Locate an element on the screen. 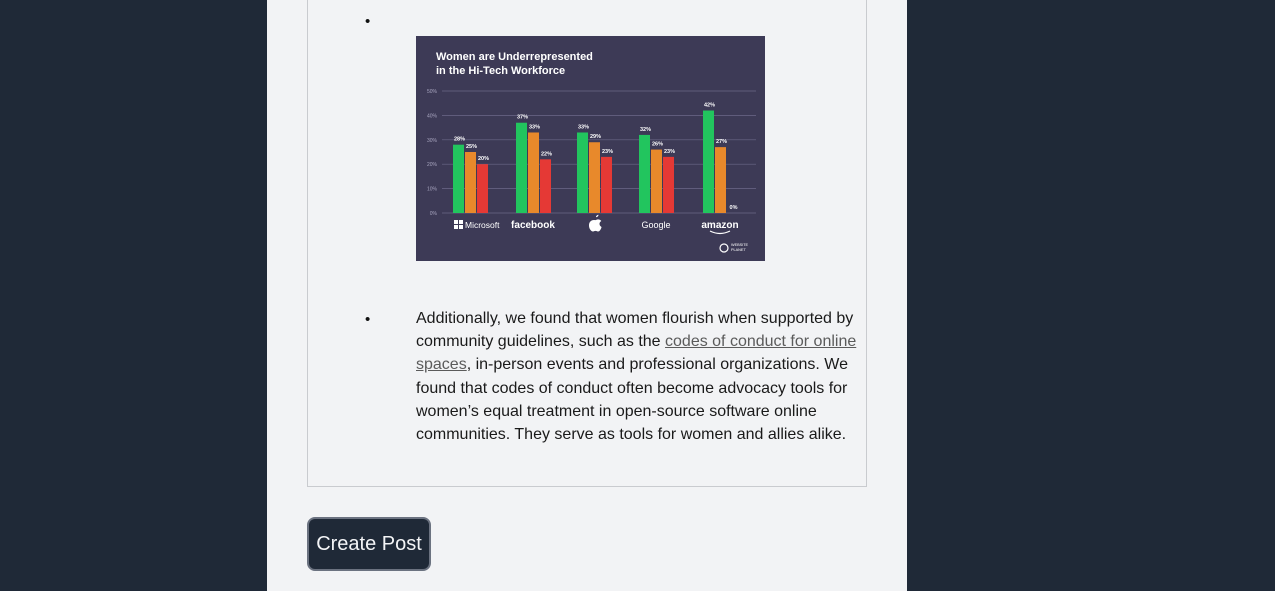 The width and height of the screenshot is (1275, 591). x-tick-label: facebook is located at coordinates (533, 225).